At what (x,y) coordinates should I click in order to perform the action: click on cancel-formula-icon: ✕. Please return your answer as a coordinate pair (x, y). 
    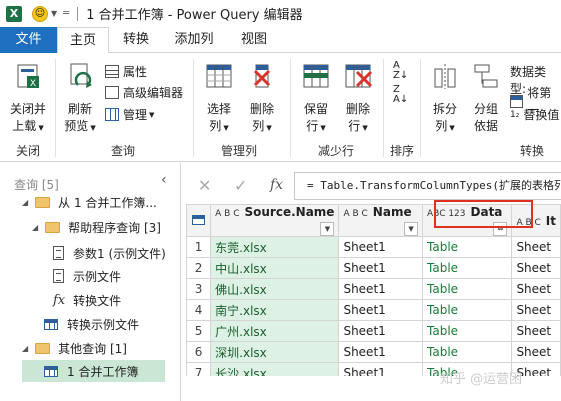
    Looking at the image, I should click on (204, 185).